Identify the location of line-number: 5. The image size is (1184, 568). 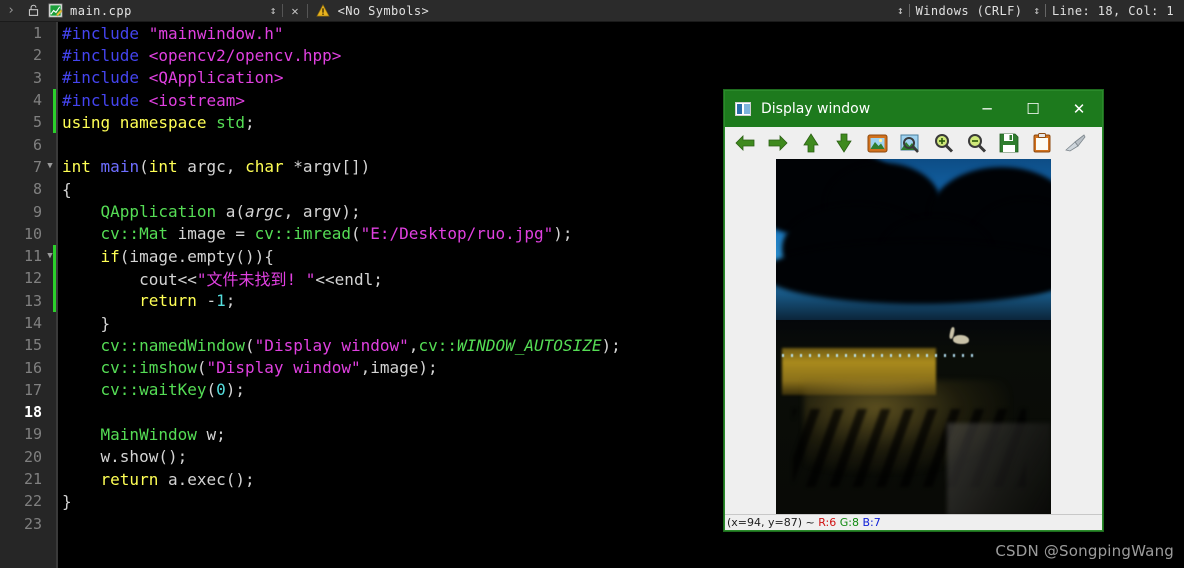
(37, 122).